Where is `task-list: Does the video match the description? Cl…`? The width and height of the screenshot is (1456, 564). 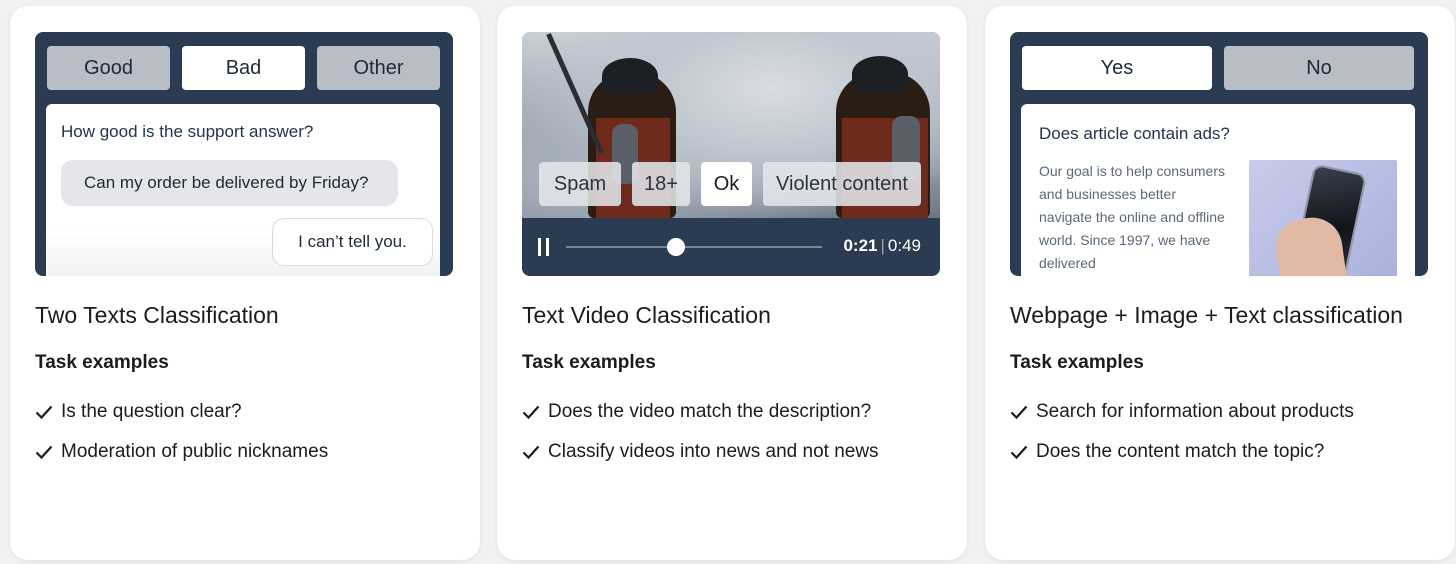 task-list: Does the video match the description? Cl… is located at coordinates (700, 432).